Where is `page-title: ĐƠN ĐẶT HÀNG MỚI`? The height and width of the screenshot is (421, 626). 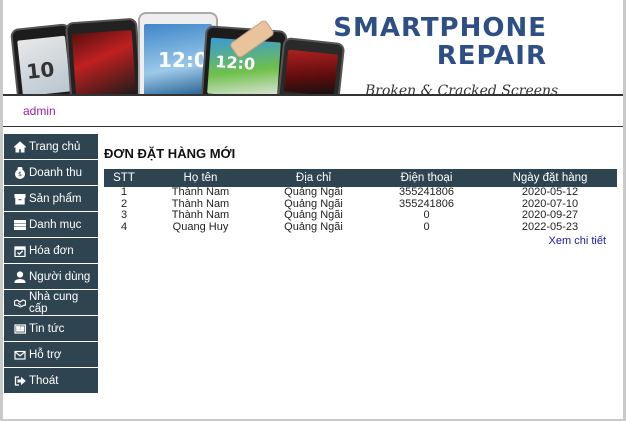 page-title: ĐƠN ĐẶT HÀNG MỚI is located at coordinates (170, 153).